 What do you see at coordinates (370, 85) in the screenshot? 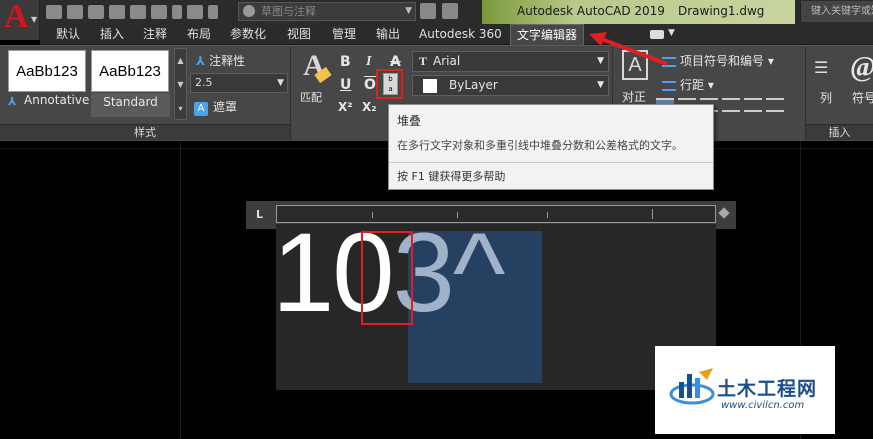
I see `overline-button: O` at bounding box center [370, 85].